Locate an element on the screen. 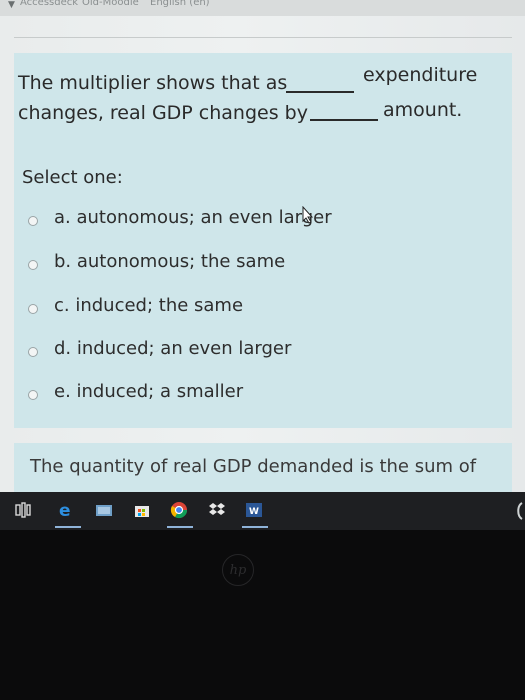 The width and height of the screenshot is (525, 700). text-cursor-icon is located at coordinates (308, 215).